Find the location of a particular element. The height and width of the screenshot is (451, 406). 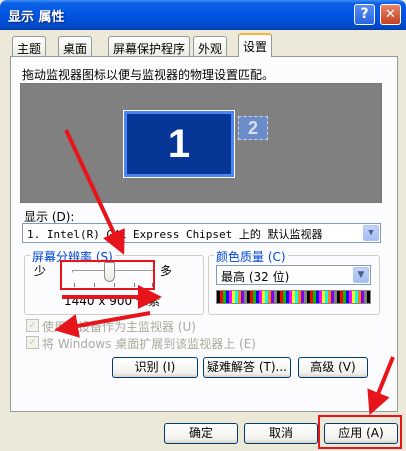

annotation-arrow-left is located at coordinates (102, 324).